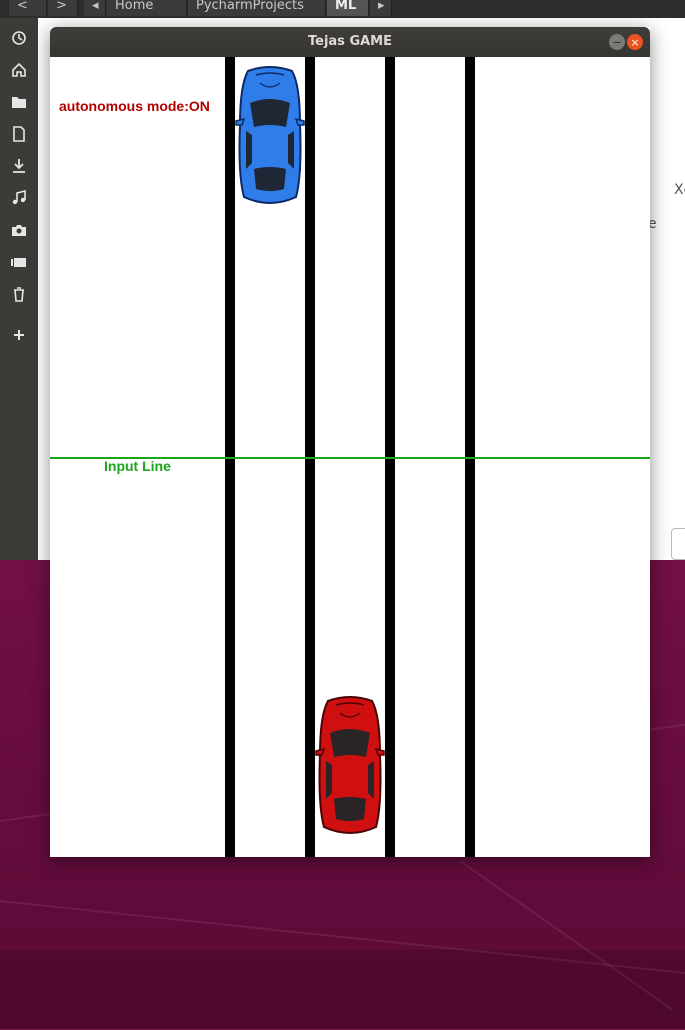  Describe the element at coordinates (19, 70) in the screenshot. I see `home-icon` at that location.